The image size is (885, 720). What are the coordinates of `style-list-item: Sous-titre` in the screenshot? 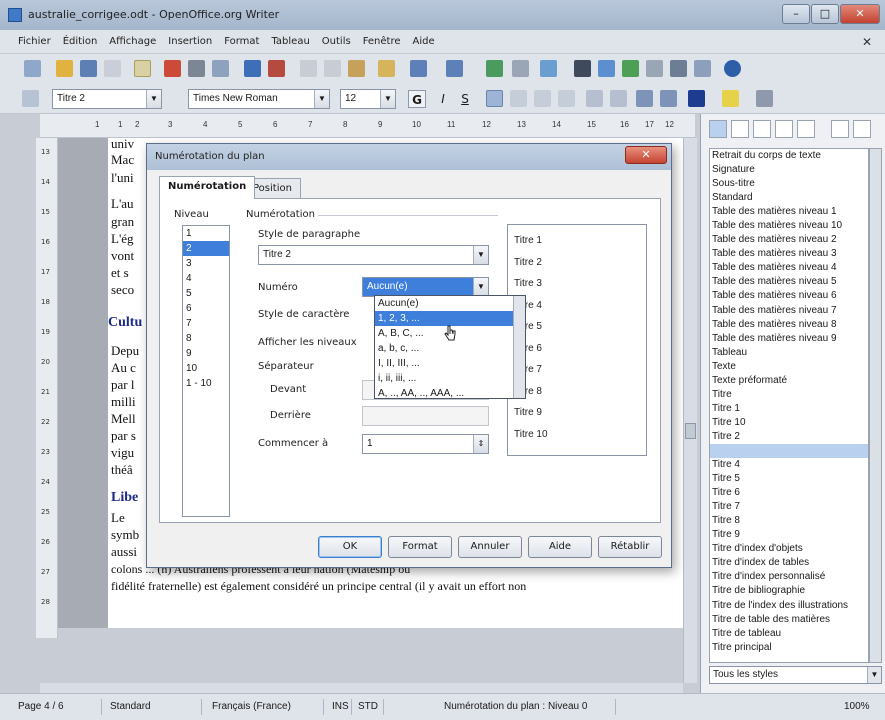 It's located at (789, 184).